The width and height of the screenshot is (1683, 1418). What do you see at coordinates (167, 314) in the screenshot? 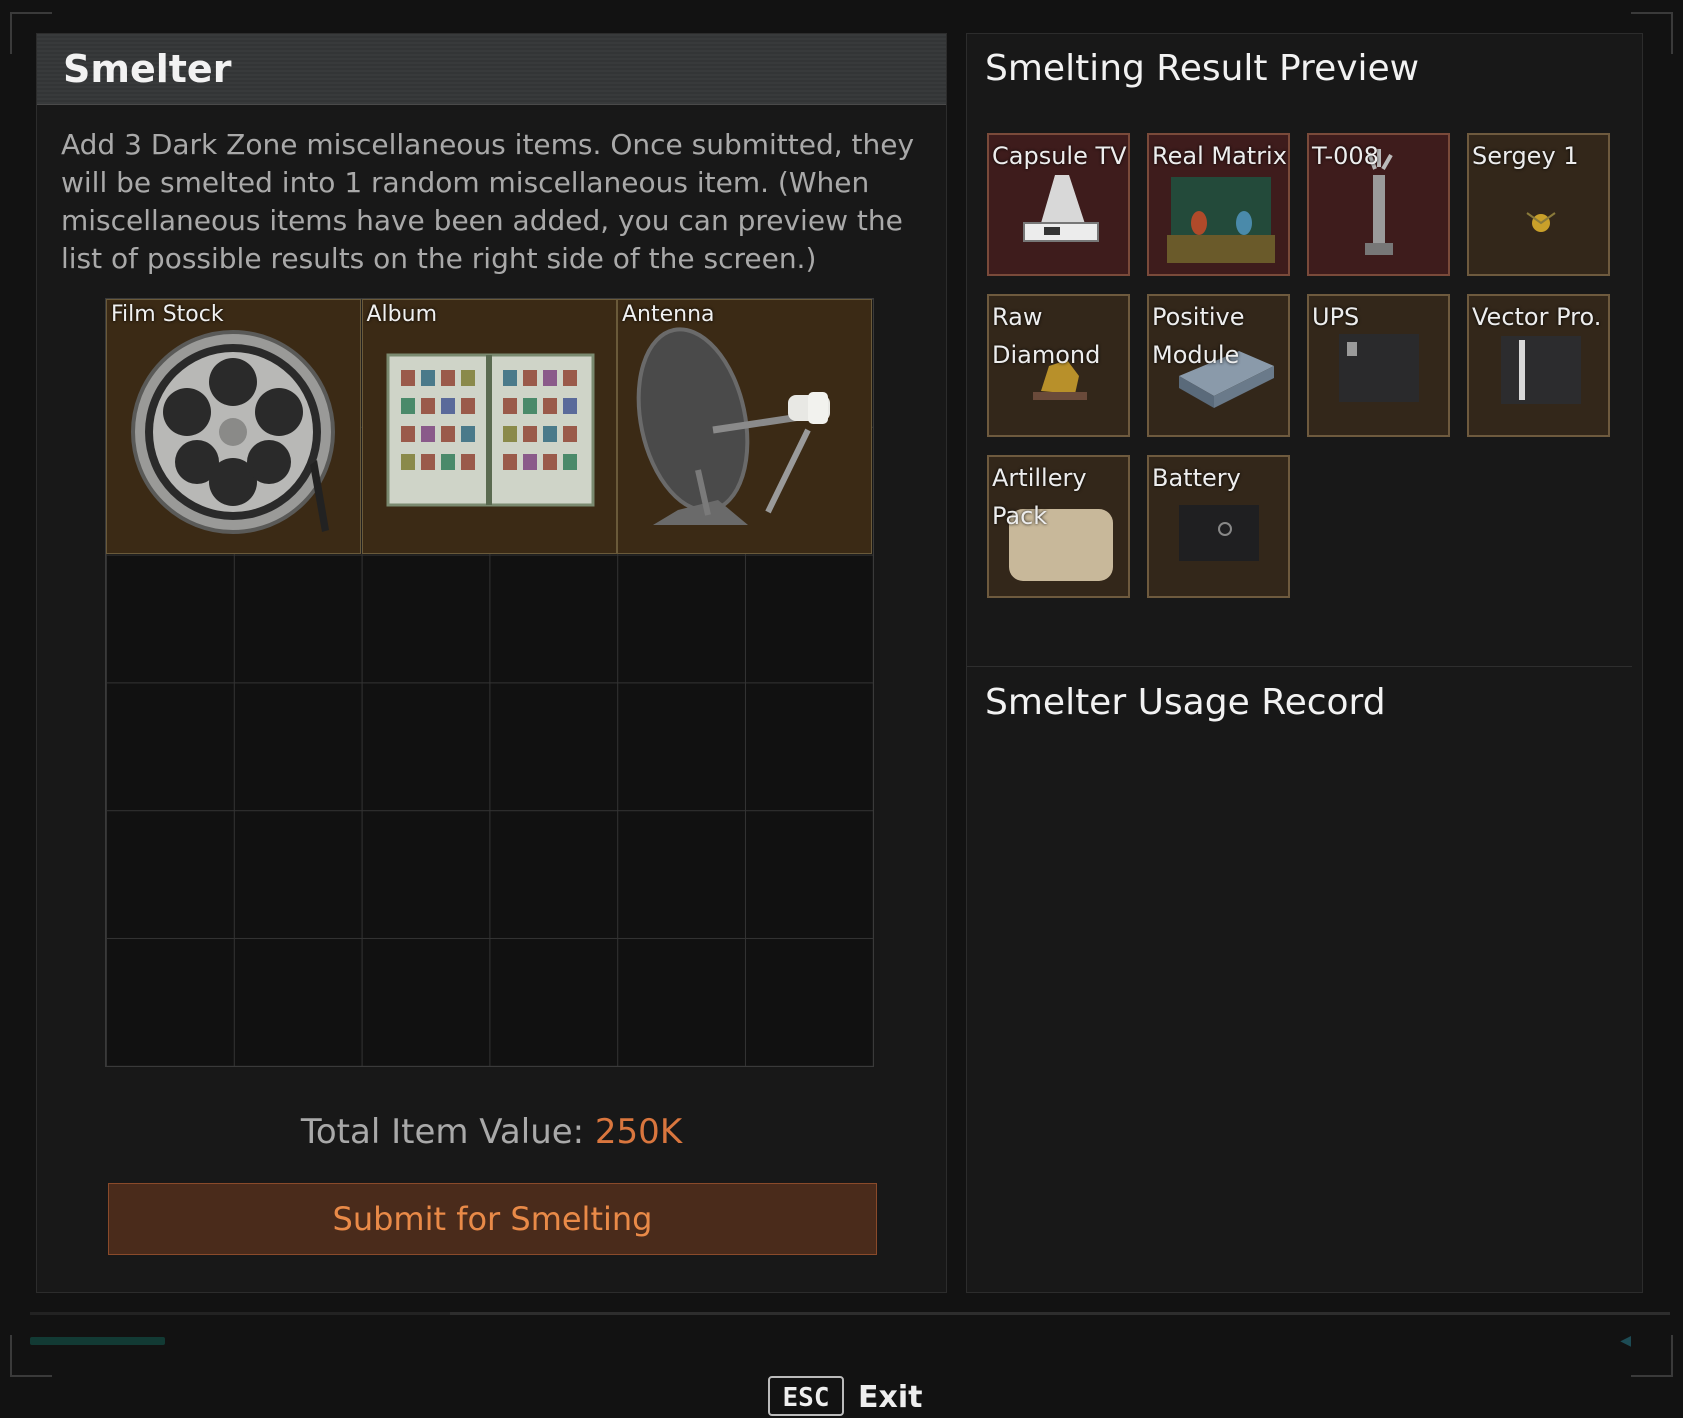
I see `item-label: Film Stock` at bounding box center [167, 314].